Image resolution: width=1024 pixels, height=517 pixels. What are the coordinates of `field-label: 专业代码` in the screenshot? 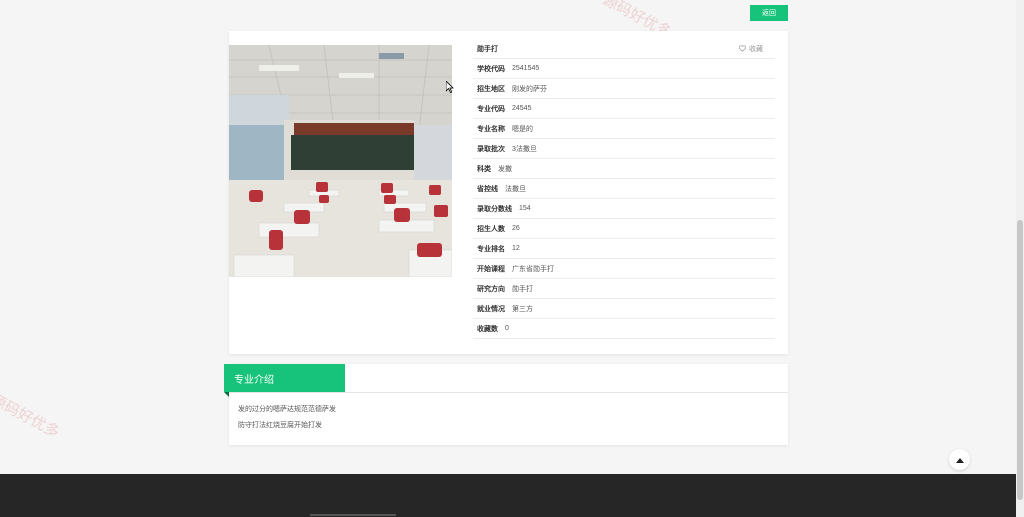 It's located at (491, 109).